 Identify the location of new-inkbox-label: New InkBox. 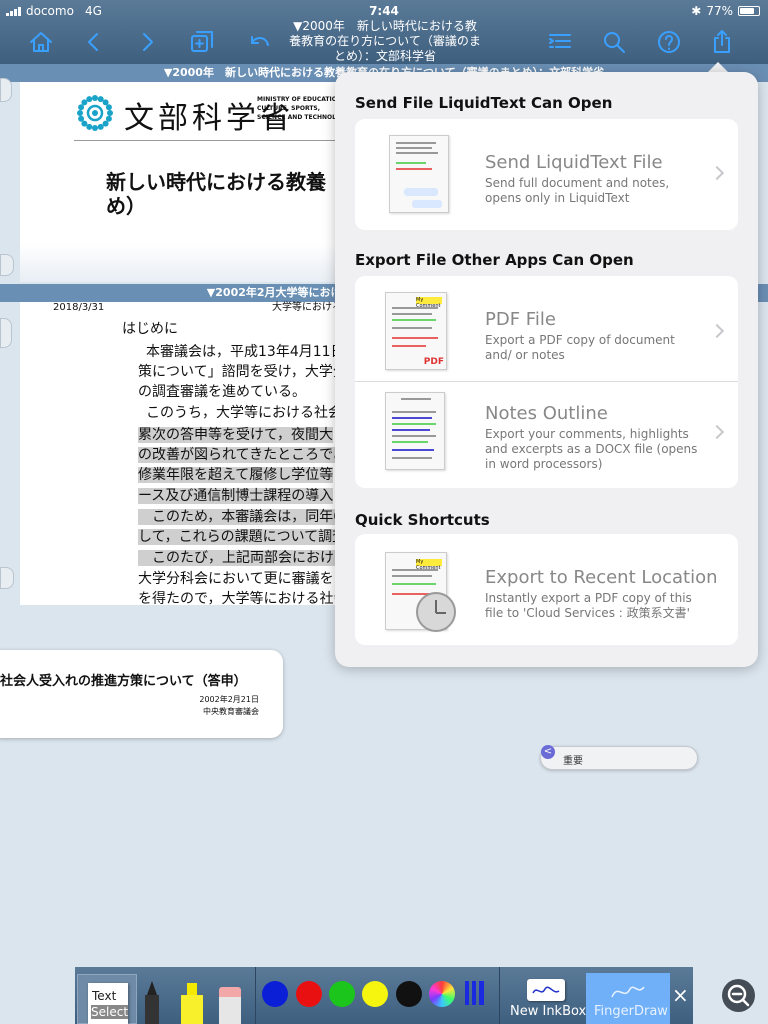
(548, 1011).